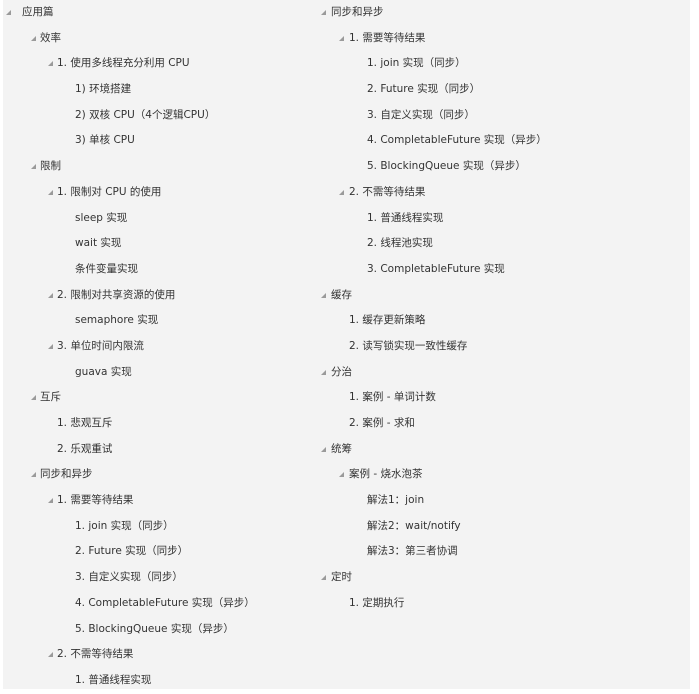 The width and height of the screenshot is (699, 694). I want to click on outline-leaf: 解法1：join, so click(507, 501).